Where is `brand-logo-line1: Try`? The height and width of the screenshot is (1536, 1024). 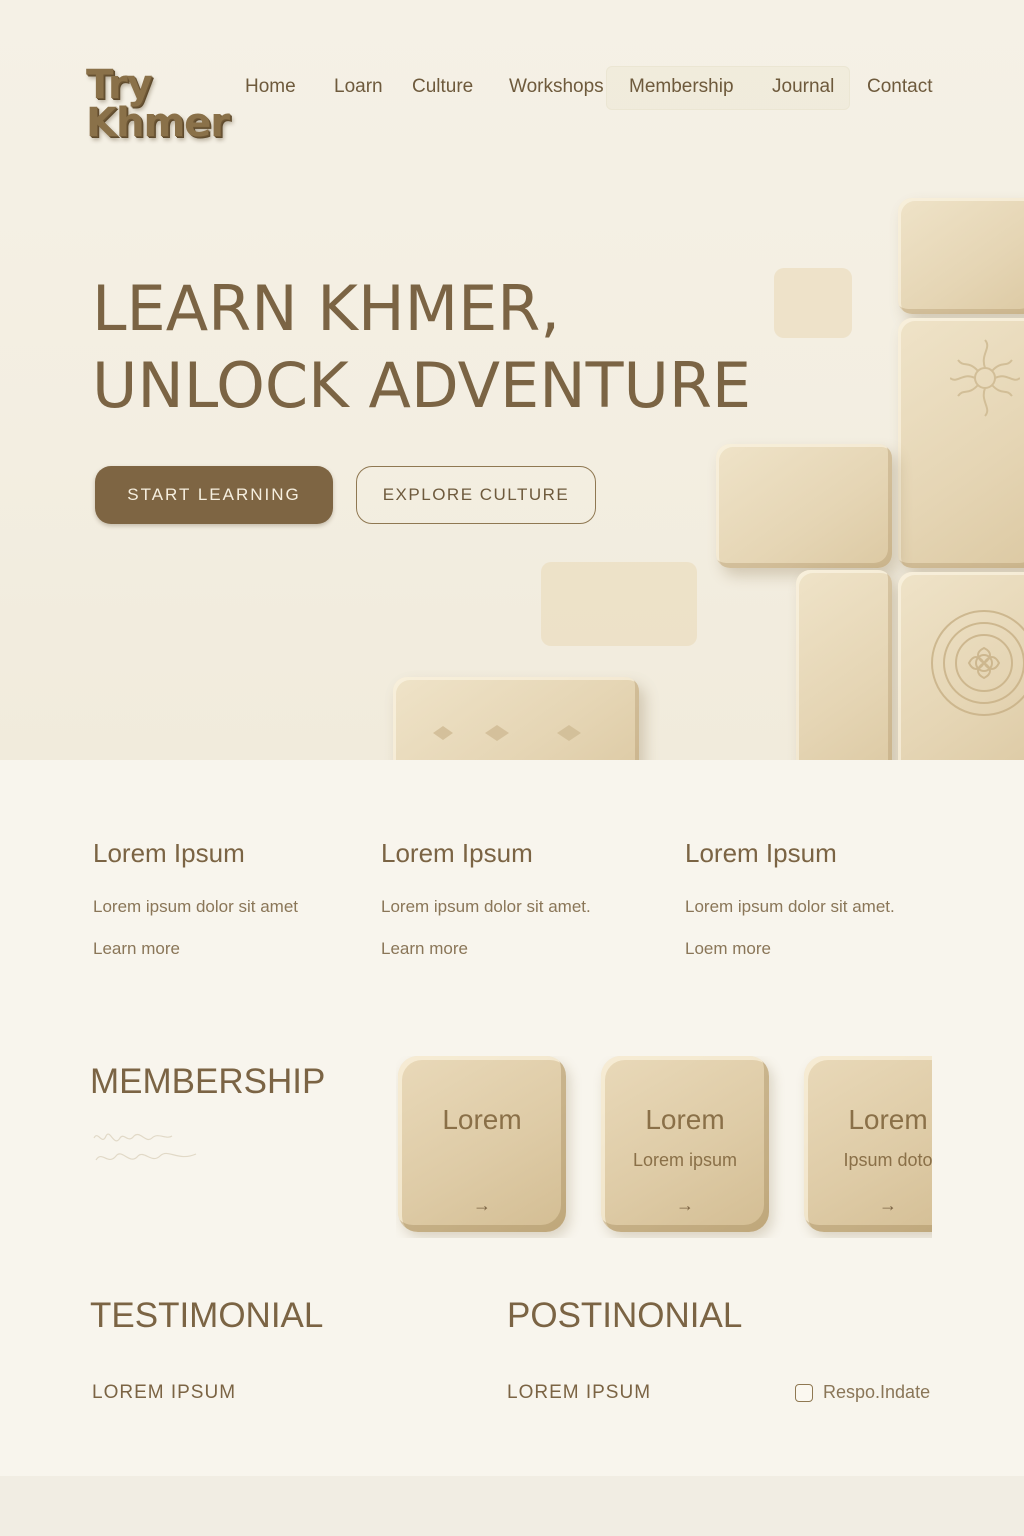 brand-logo-line1: Try is located at coordinates (119, 85).